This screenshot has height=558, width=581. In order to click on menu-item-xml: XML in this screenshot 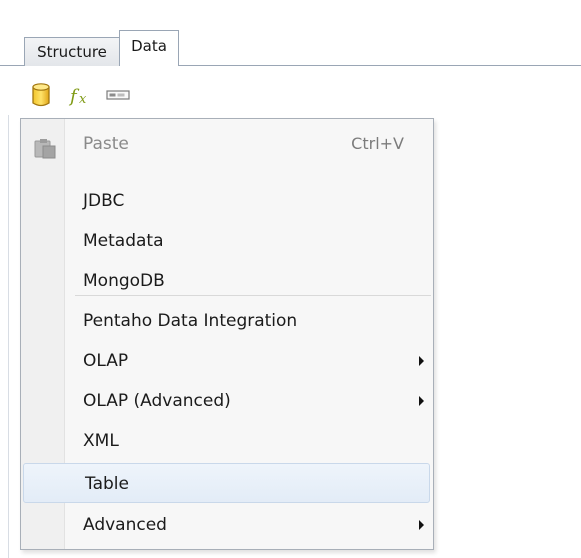, I will do `click(227, 441)`.